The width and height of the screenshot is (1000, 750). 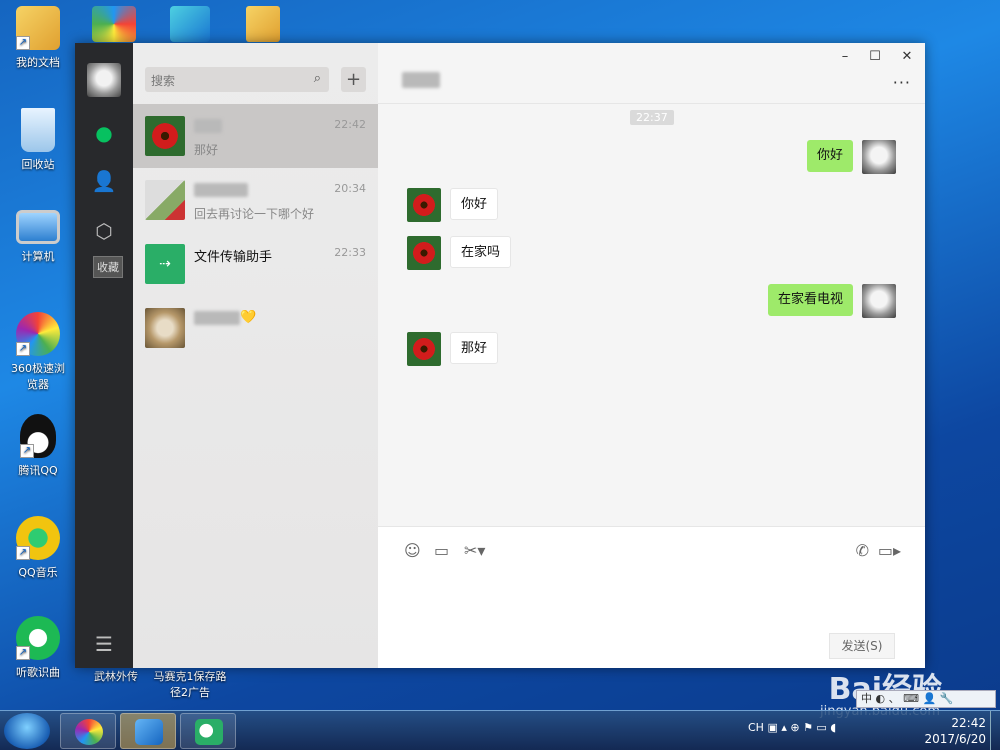 What do you see at coordinates (474, 550) in the screenshot?
I see `scissors-icon: ✂▾` at bounding box center [474, 550].